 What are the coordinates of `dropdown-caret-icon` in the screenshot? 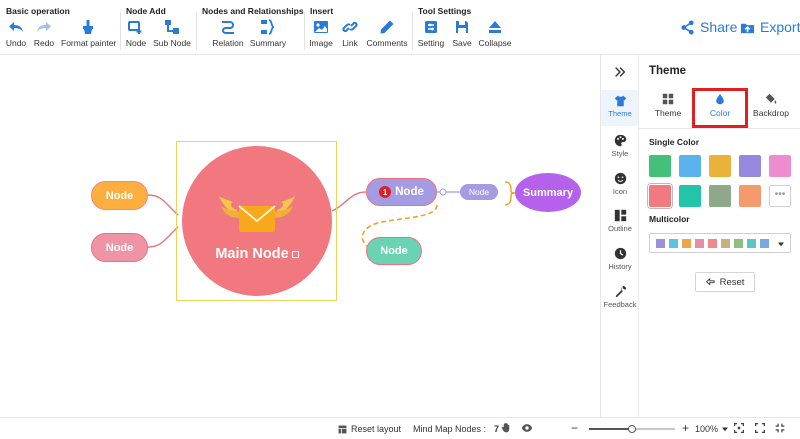 It's located at (781, 244).